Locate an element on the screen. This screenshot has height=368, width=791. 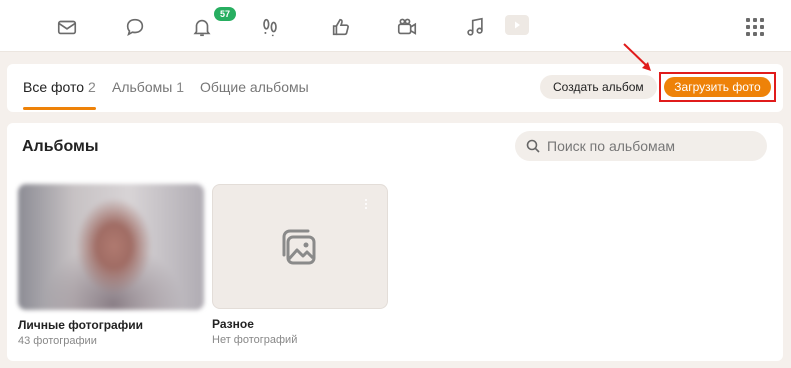
albums-section-title: Альбомы is located at coordinates (60, 146).